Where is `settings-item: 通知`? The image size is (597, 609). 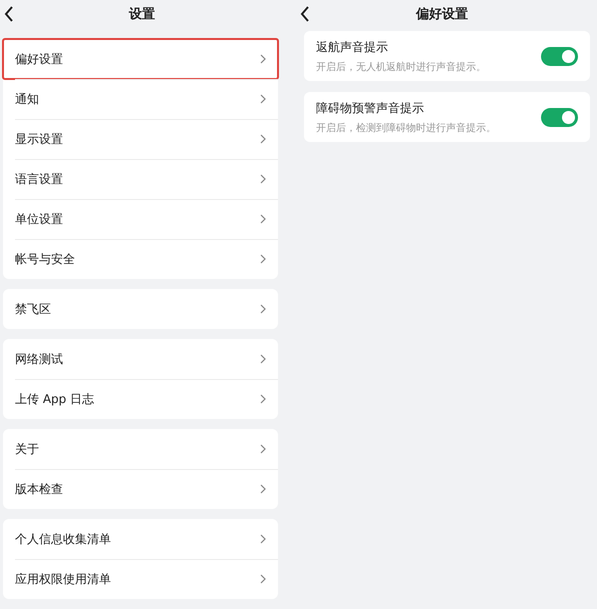
settings-item: 通知 is located at coordinates (140, 99).